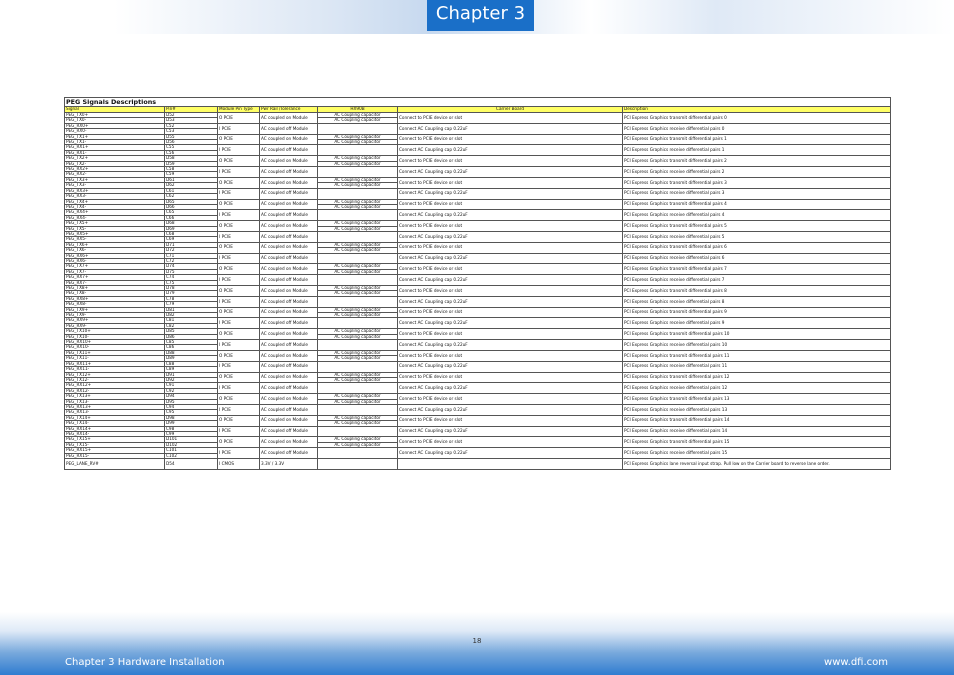 The height and width of the screenshot is (675, 954). I want to click on carrier-board-cell, so click(510, 464).